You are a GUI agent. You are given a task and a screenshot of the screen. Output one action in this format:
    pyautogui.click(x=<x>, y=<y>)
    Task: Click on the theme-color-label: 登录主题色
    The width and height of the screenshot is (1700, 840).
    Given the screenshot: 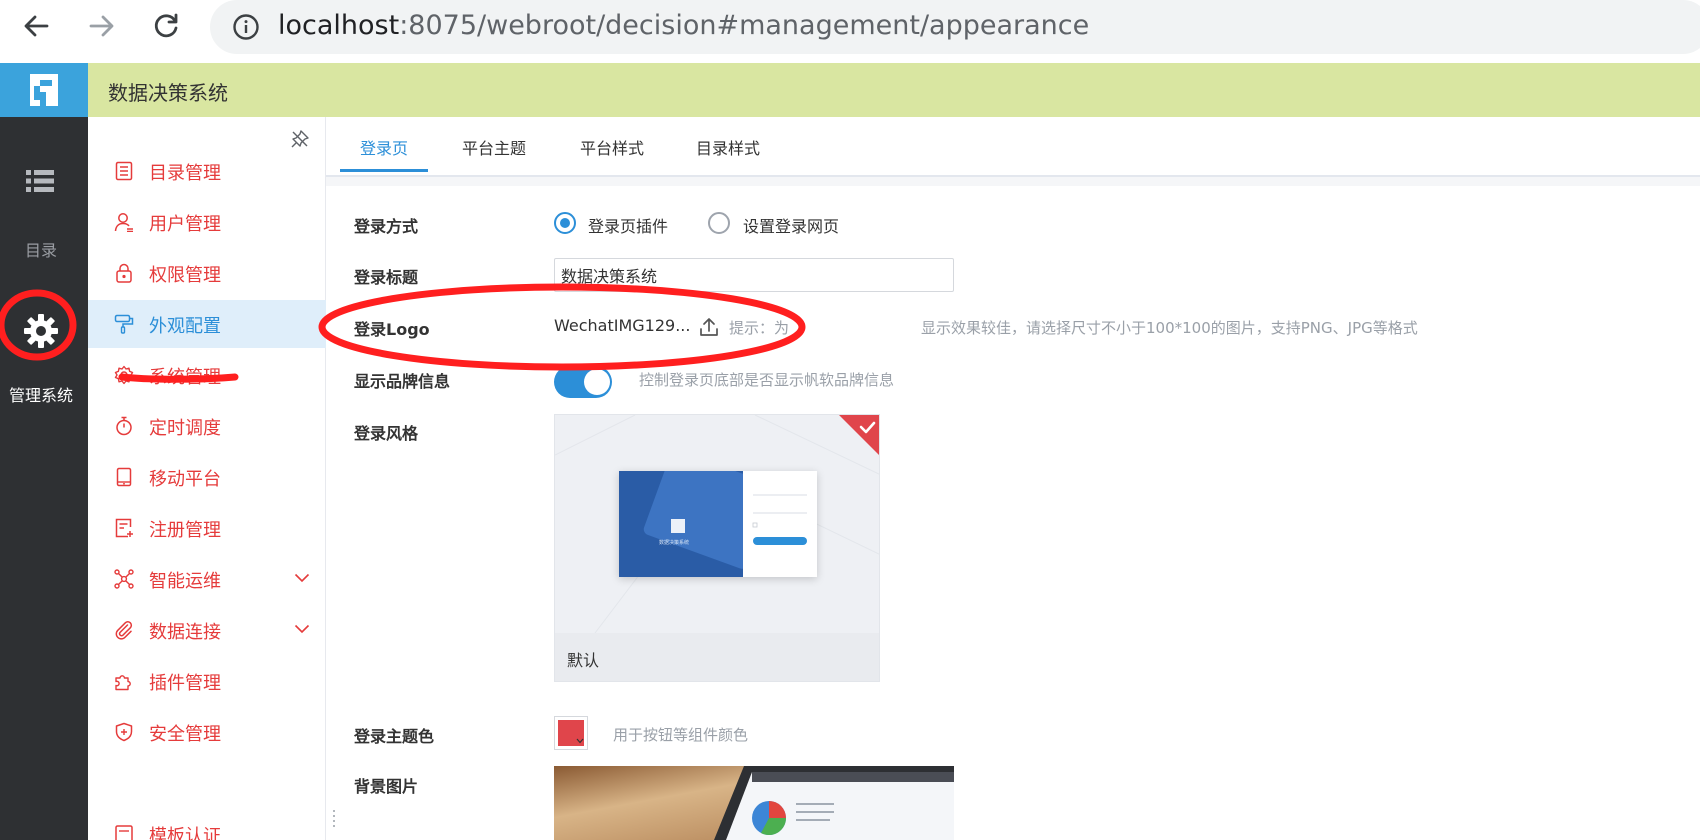 What is the action you would take?
    pyautogui.click(x=394, y=736)
    